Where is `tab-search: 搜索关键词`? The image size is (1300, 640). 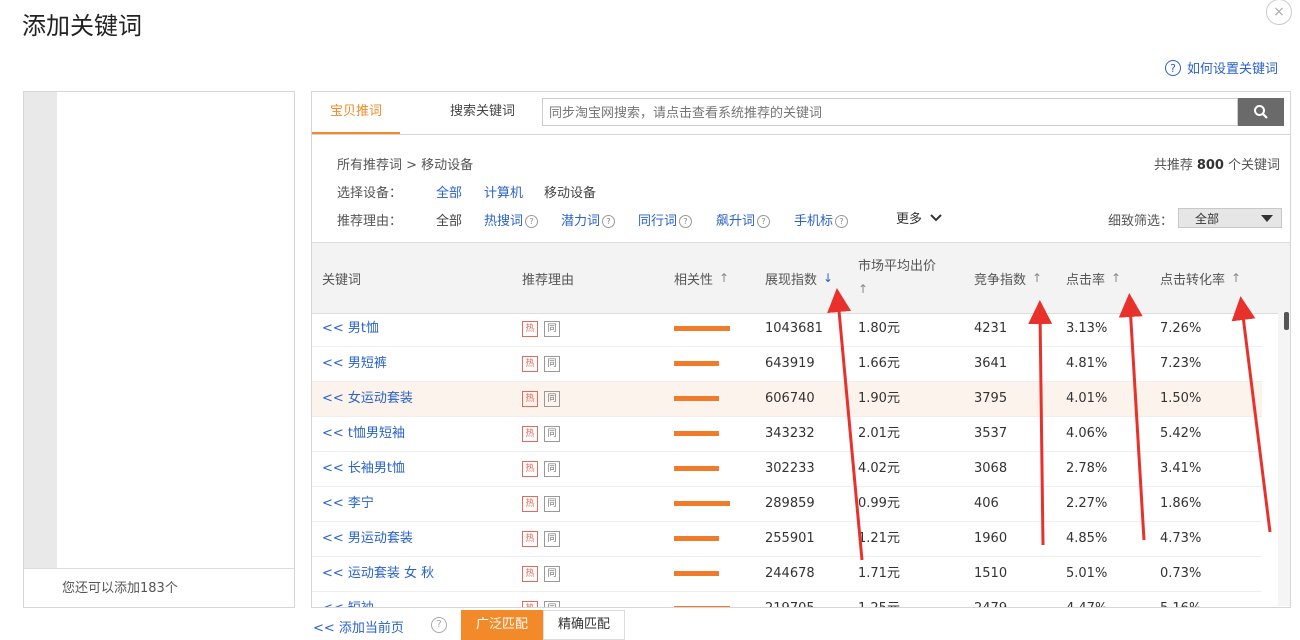 tab-search: 搜索关键词 is located at coordinates (482, 113).